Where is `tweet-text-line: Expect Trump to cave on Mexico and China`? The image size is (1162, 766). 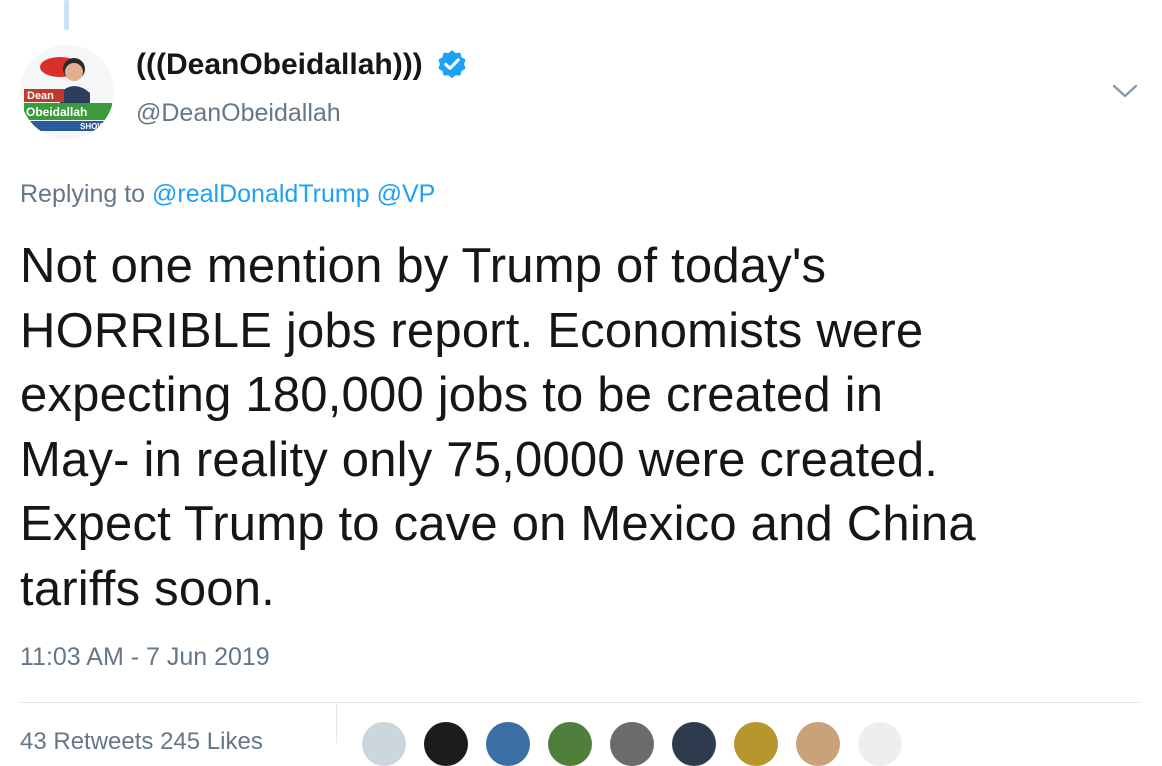 tweet-text-line: Expect Trump to cave on Mexico and China is located at coordinates (498, 524).